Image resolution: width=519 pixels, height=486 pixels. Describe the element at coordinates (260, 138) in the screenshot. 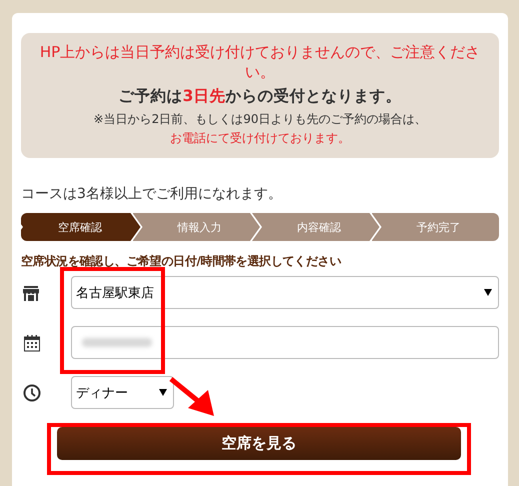

I see `phone-note-text: お電話にて受け付けております。` at that location.